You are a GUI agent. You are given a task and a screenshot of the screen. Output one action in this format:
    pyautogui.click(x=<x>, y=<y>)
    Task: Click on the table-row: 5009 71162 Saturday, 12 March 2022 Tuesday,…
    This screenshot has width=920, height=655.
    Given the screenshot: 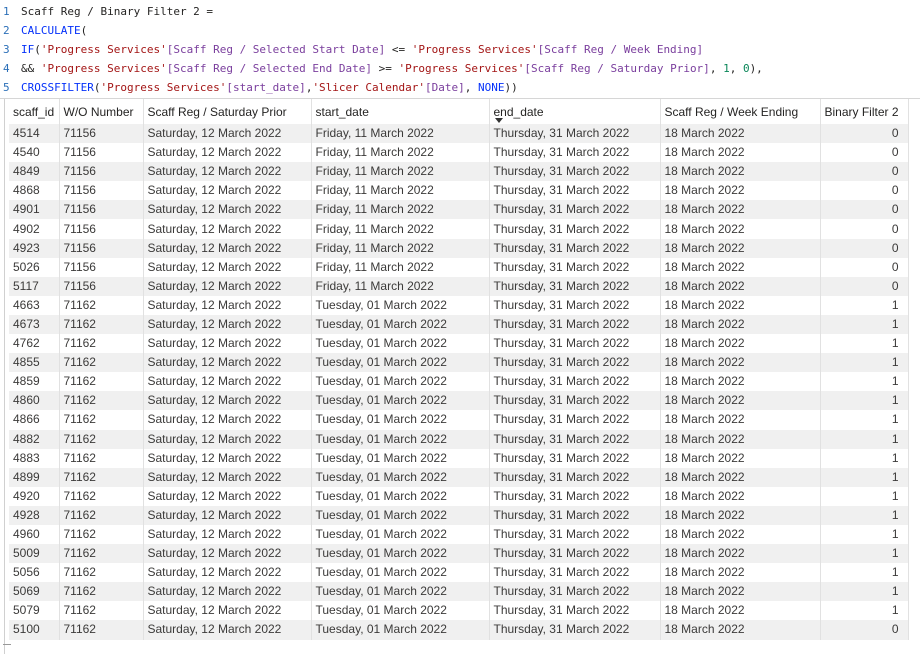 What is the action you would take?
    pyautogui.click(x=459, y=554)
    